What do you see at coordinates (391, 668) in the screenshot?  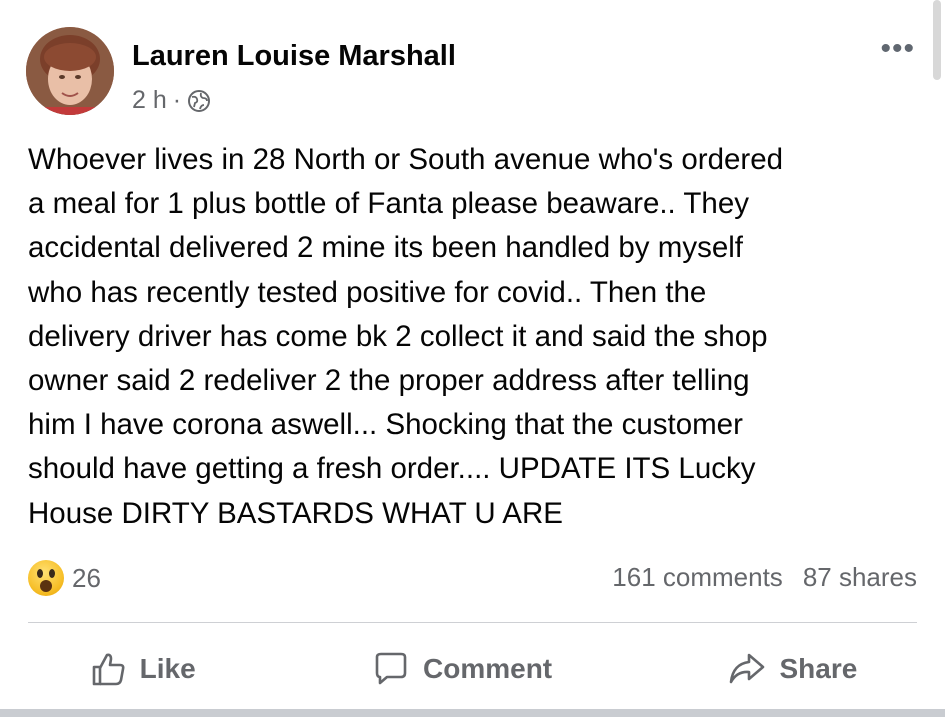 I see `comment-icon` at bounding box center [391, 668].